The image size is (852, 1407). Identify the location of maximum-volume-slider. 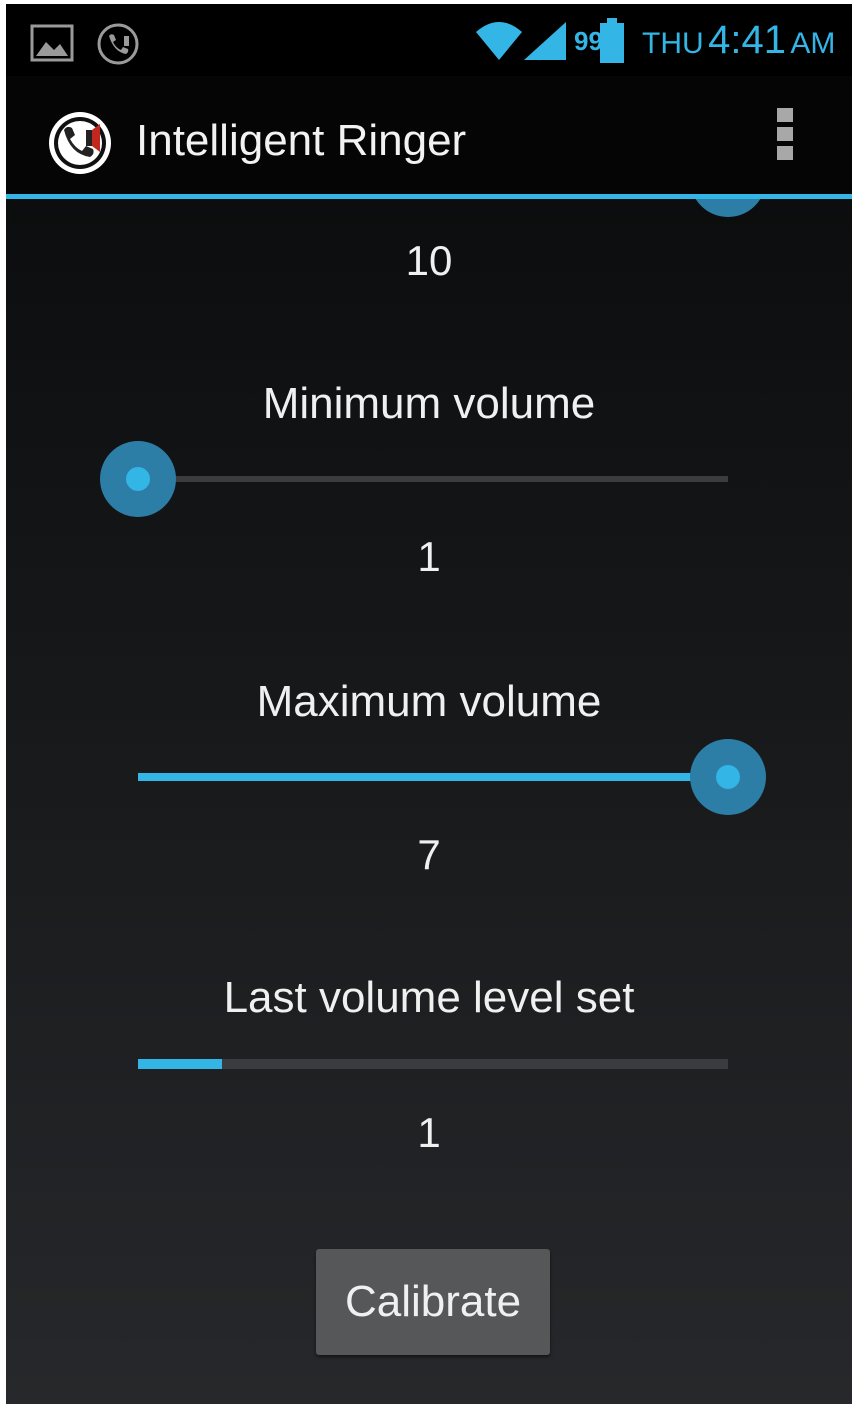
(452, 777).